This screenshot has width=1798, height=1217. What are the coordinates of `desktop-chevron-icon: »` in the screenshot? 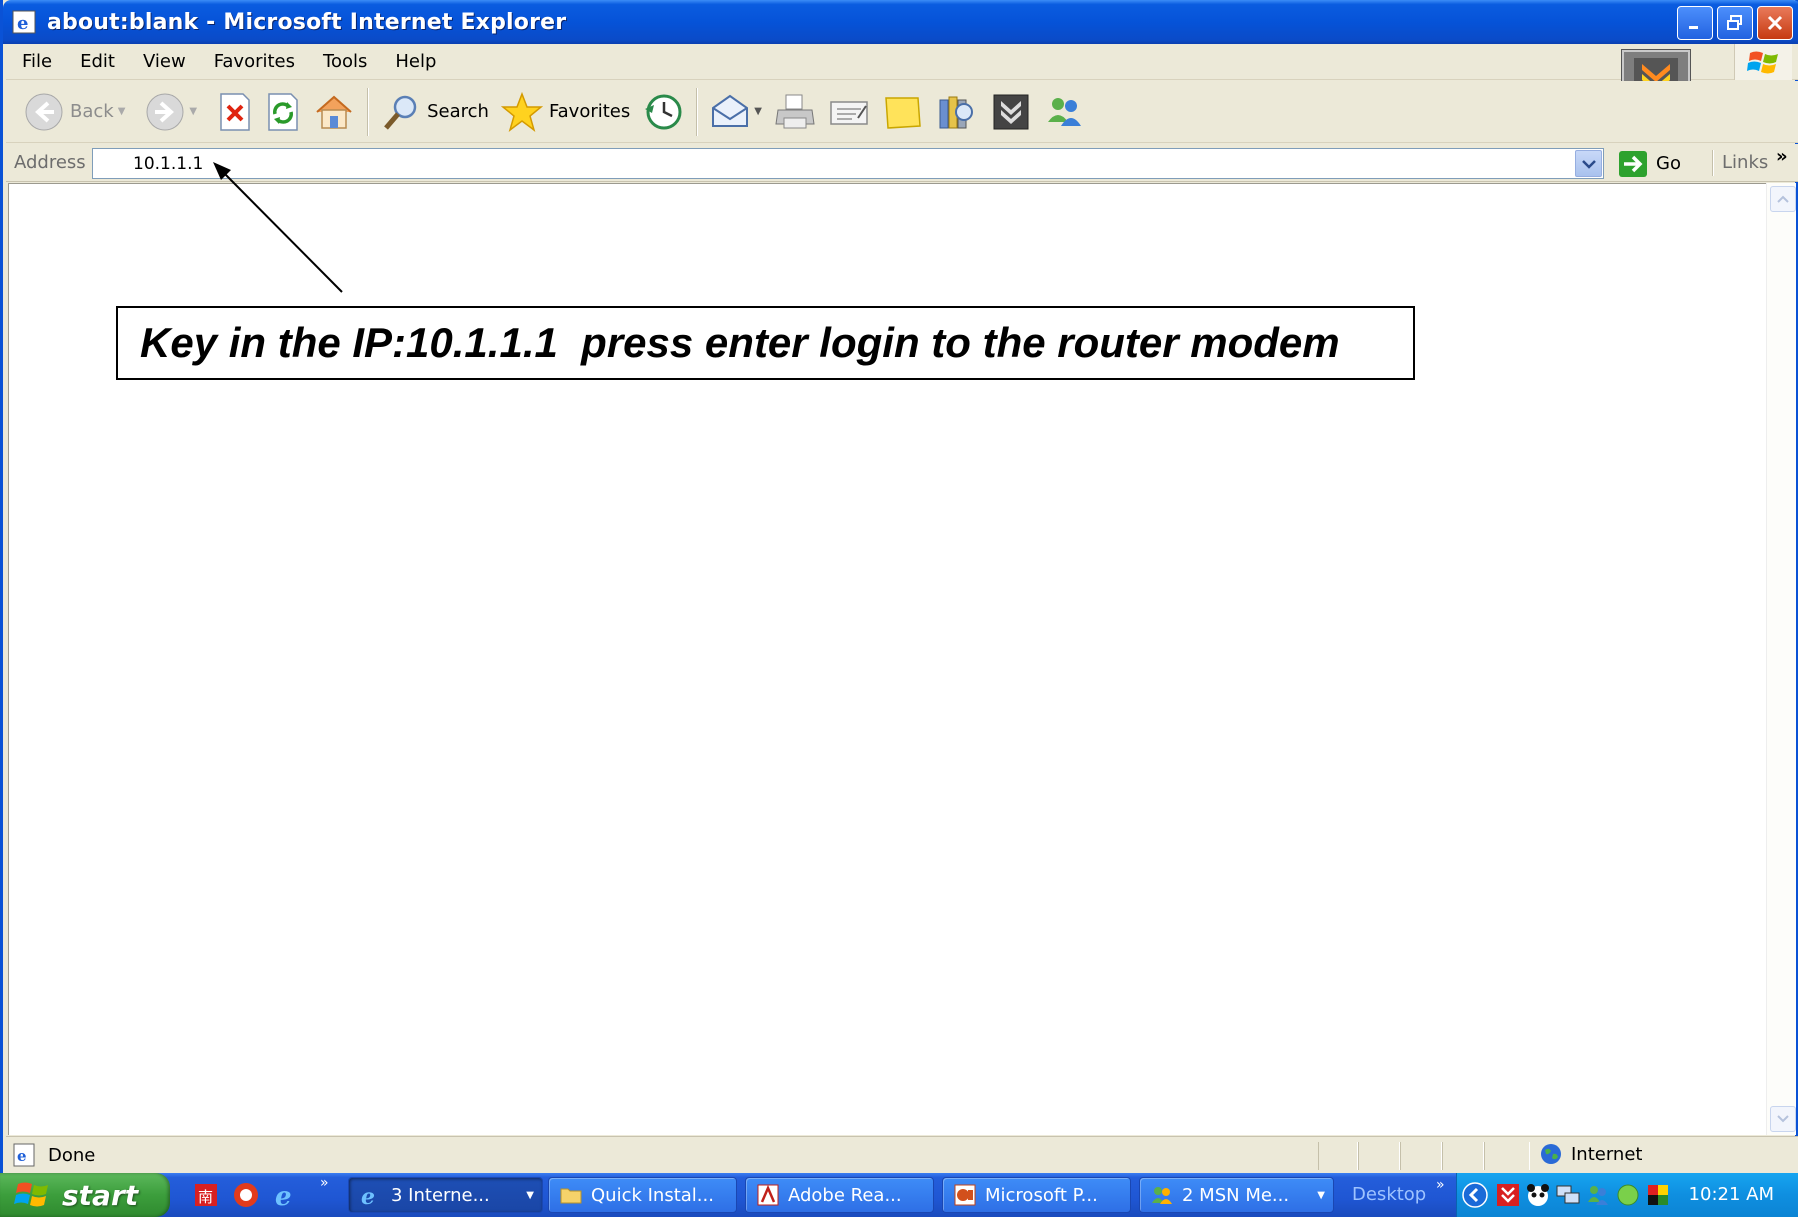 It's located at (1440, 1185).